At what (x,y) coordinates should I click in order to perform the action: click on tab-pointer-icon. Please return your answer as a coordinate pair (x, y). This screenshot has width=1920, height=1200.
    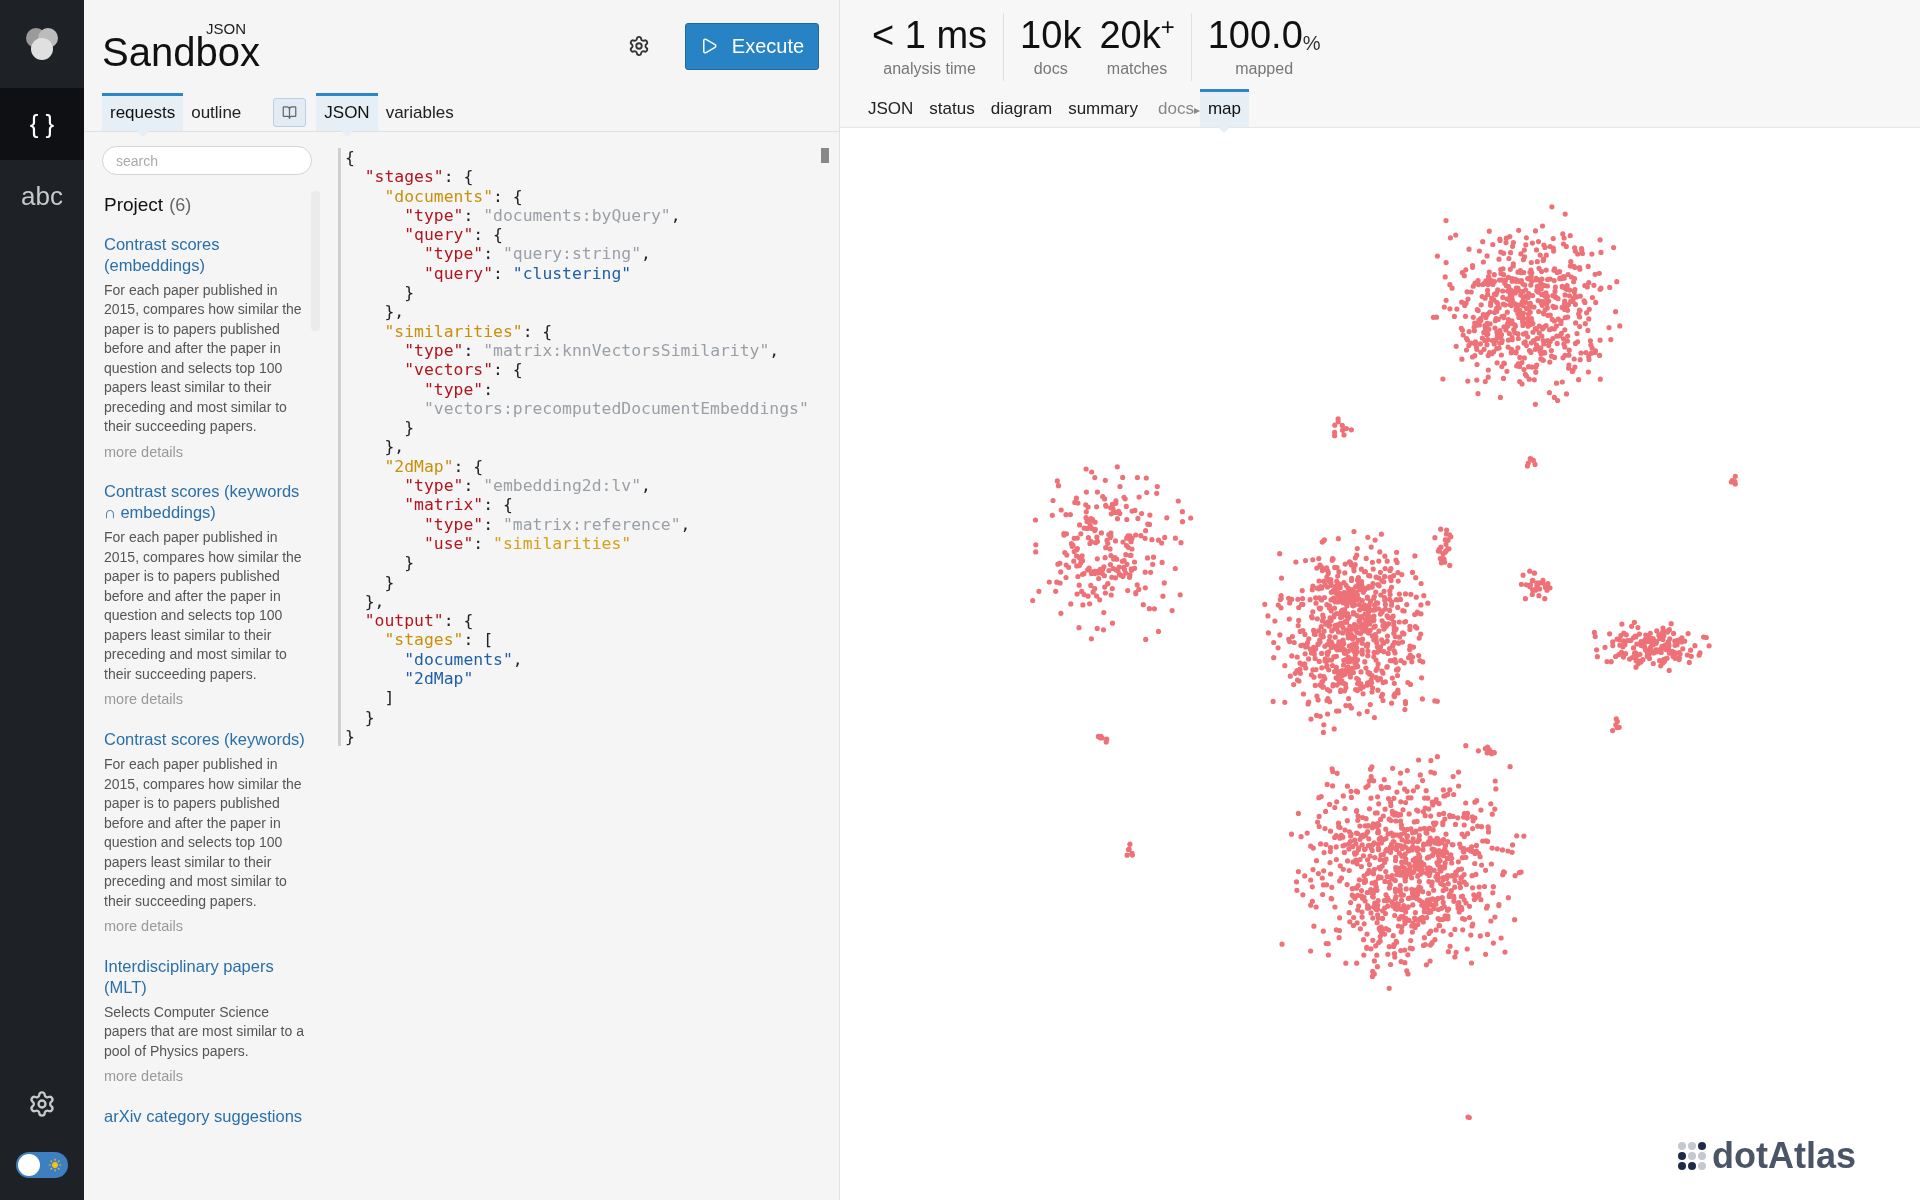
    Looking at the image, I should click on (1224, 130).